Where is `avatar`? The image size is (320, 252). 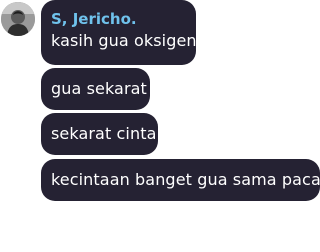 avatar is located at coordinates (18, 19).